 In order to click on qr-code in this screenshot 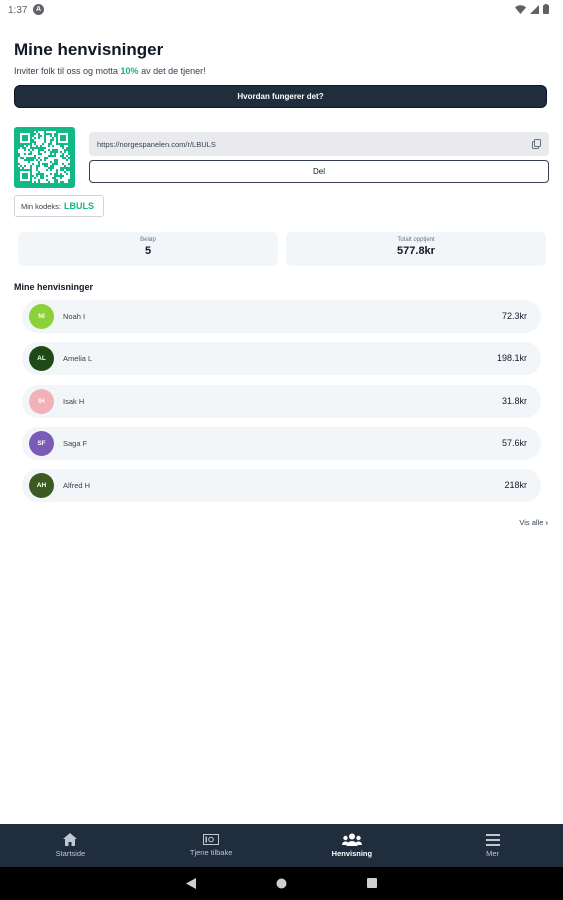, I will do `click(44, 157)`.